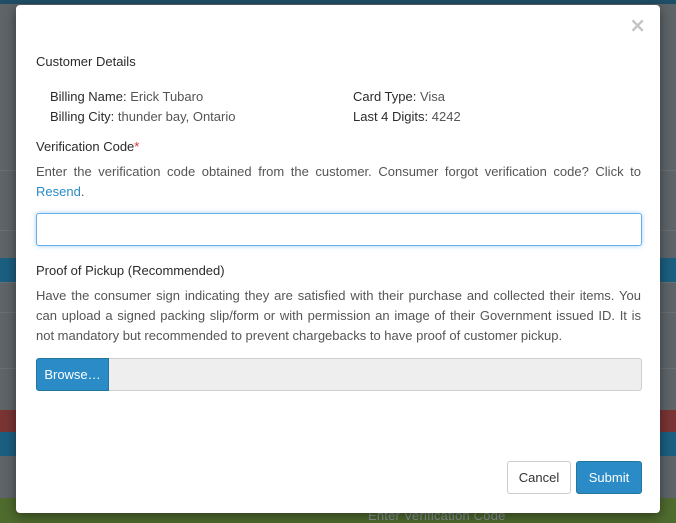  I want to click on file-name-field, so click(375, 374).